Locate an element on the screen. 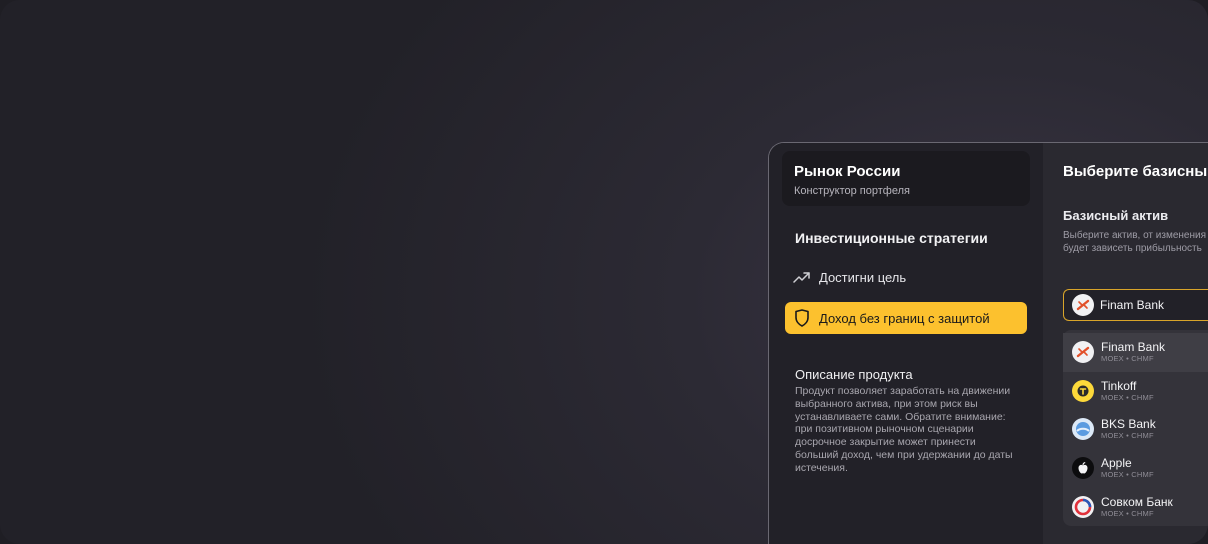 Image resolution: width=1208 pixels, height=544 pixels. field-title: Базисный актив is located at coordinates (1116, 215).